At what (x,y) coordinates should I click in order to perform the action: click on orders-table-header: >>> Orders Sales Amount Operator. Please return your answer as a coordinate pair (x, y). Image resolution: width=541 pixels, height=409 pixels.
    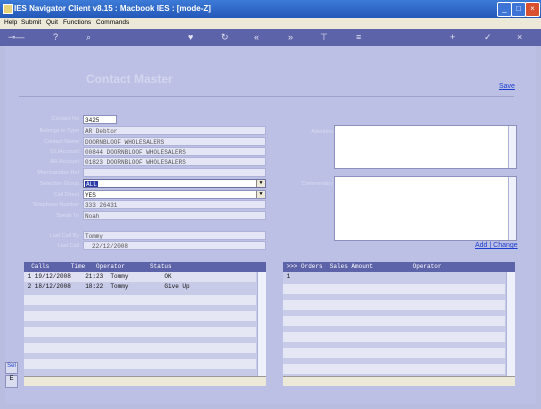
    Looking at the image, I should click on (399, 267).